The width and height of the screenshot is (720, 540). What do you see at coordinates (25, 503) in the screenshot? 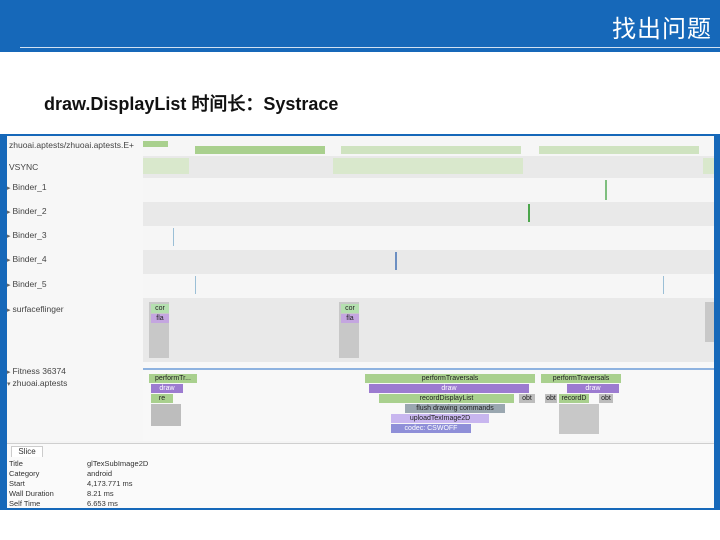
I see `details-key: Self Time` at bounding box center [25, 503].